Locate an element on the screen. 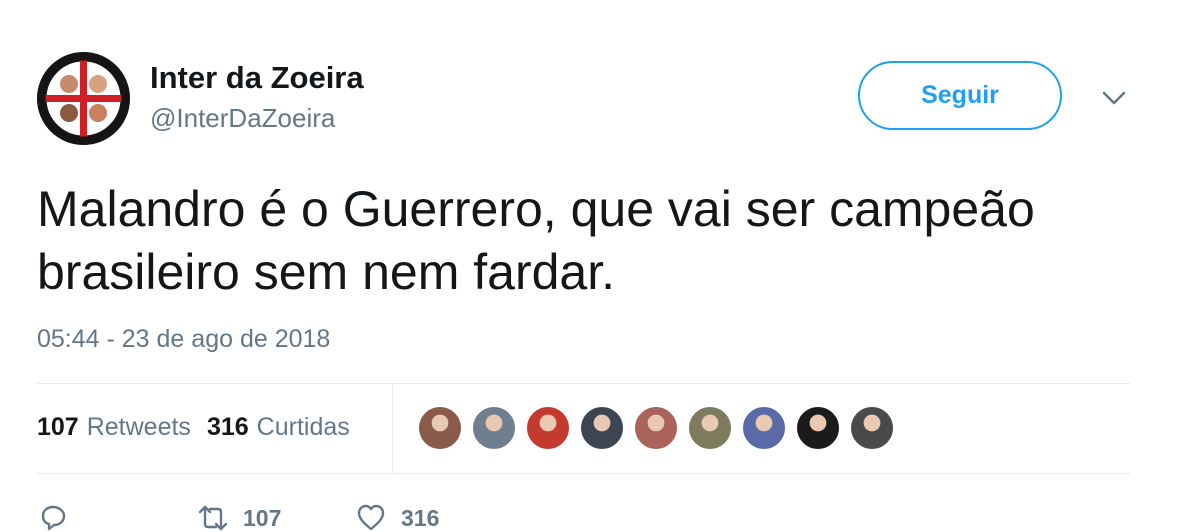 The height and width of the screenshot is (532, 1200). retweets-stat: 107 Retweets is located at coordinates (114, 427).